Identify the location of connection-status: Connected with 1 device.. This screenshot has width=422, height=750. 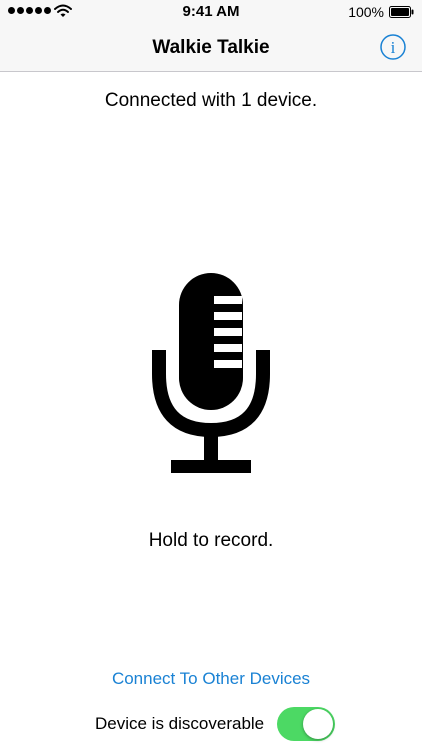
(211, 100).